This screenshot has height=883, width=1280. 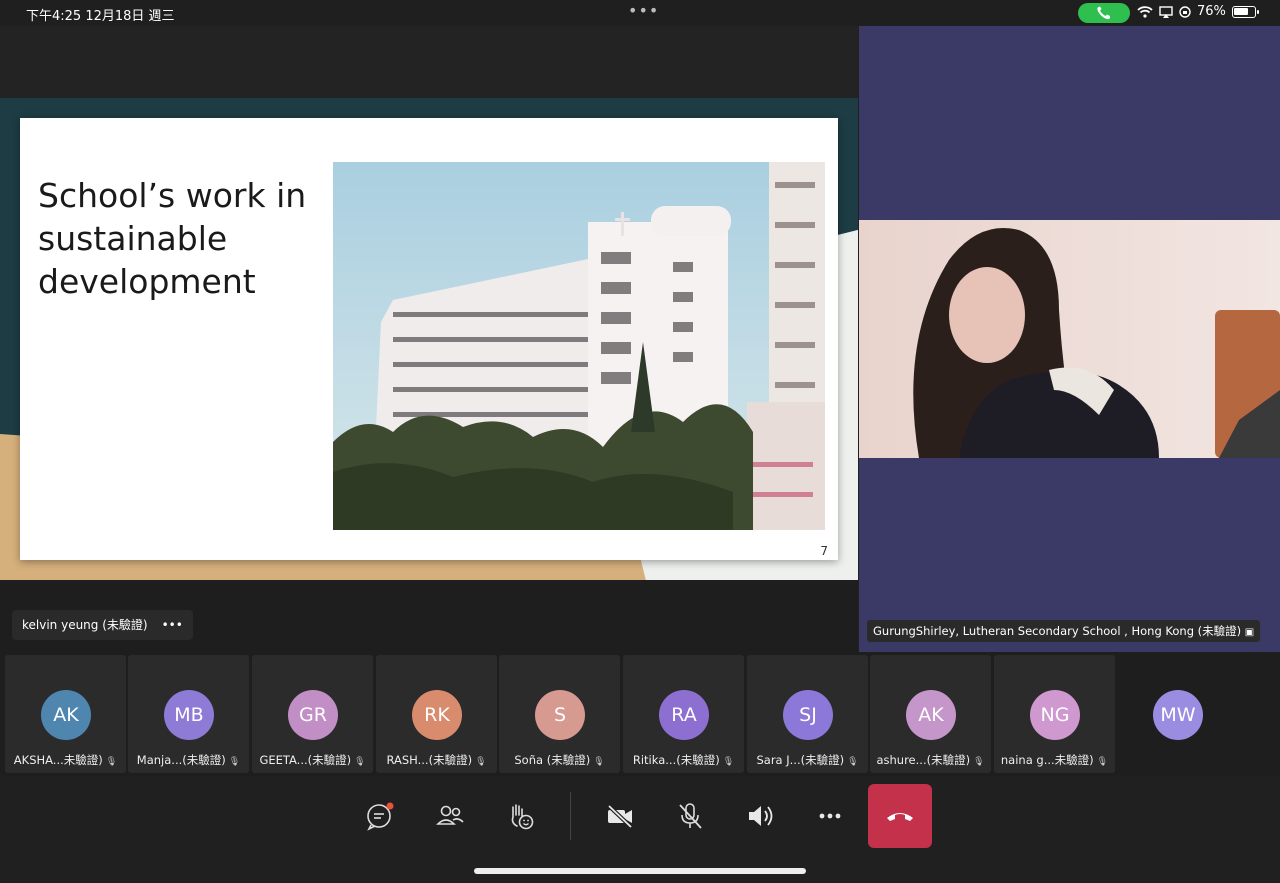 I want to click on camera-off-icon, so click(x=620, y=816).